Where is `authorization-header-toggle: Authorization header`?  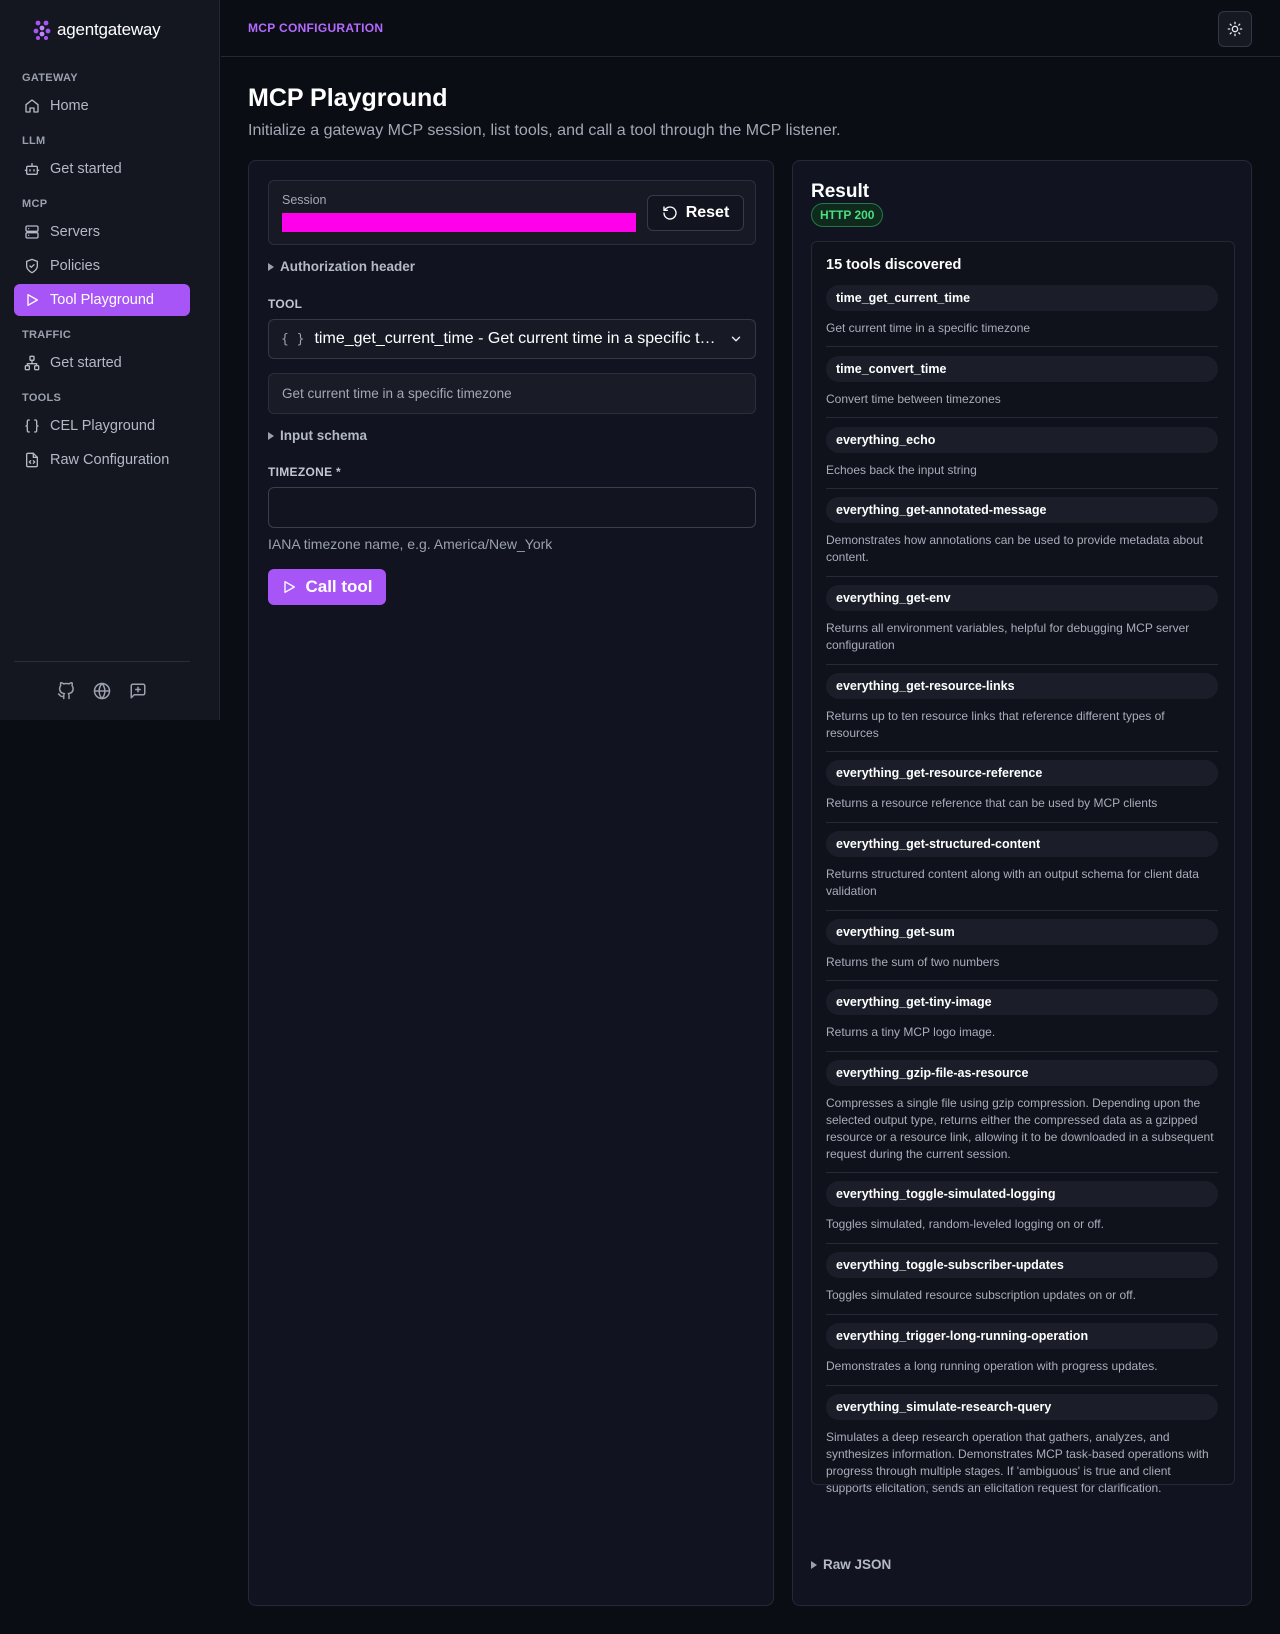
authorization-header-toggle: Authorization header is located at coordinates (341, 266).